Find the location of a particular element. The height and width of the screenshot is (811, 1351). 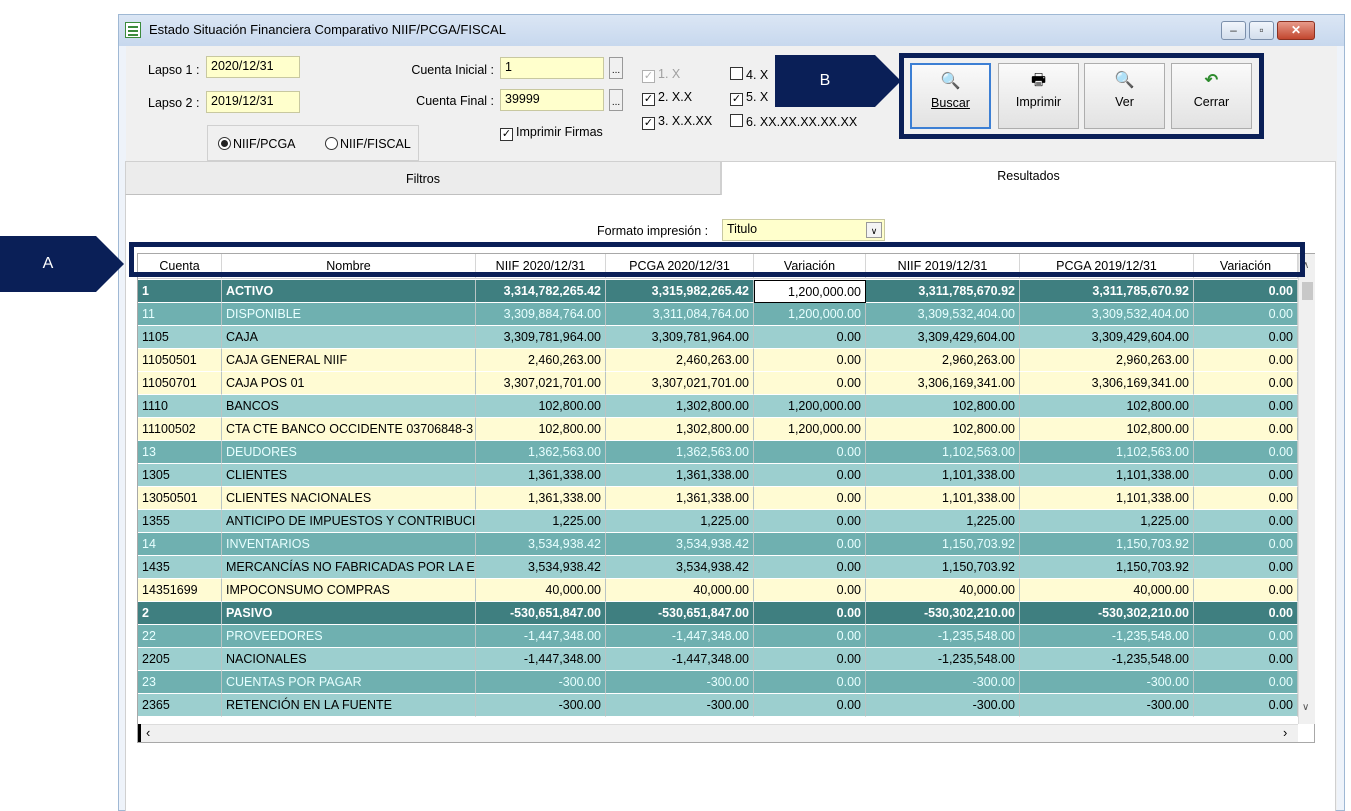

table-cell: ACTIVO is located at coordinates (349, 291).